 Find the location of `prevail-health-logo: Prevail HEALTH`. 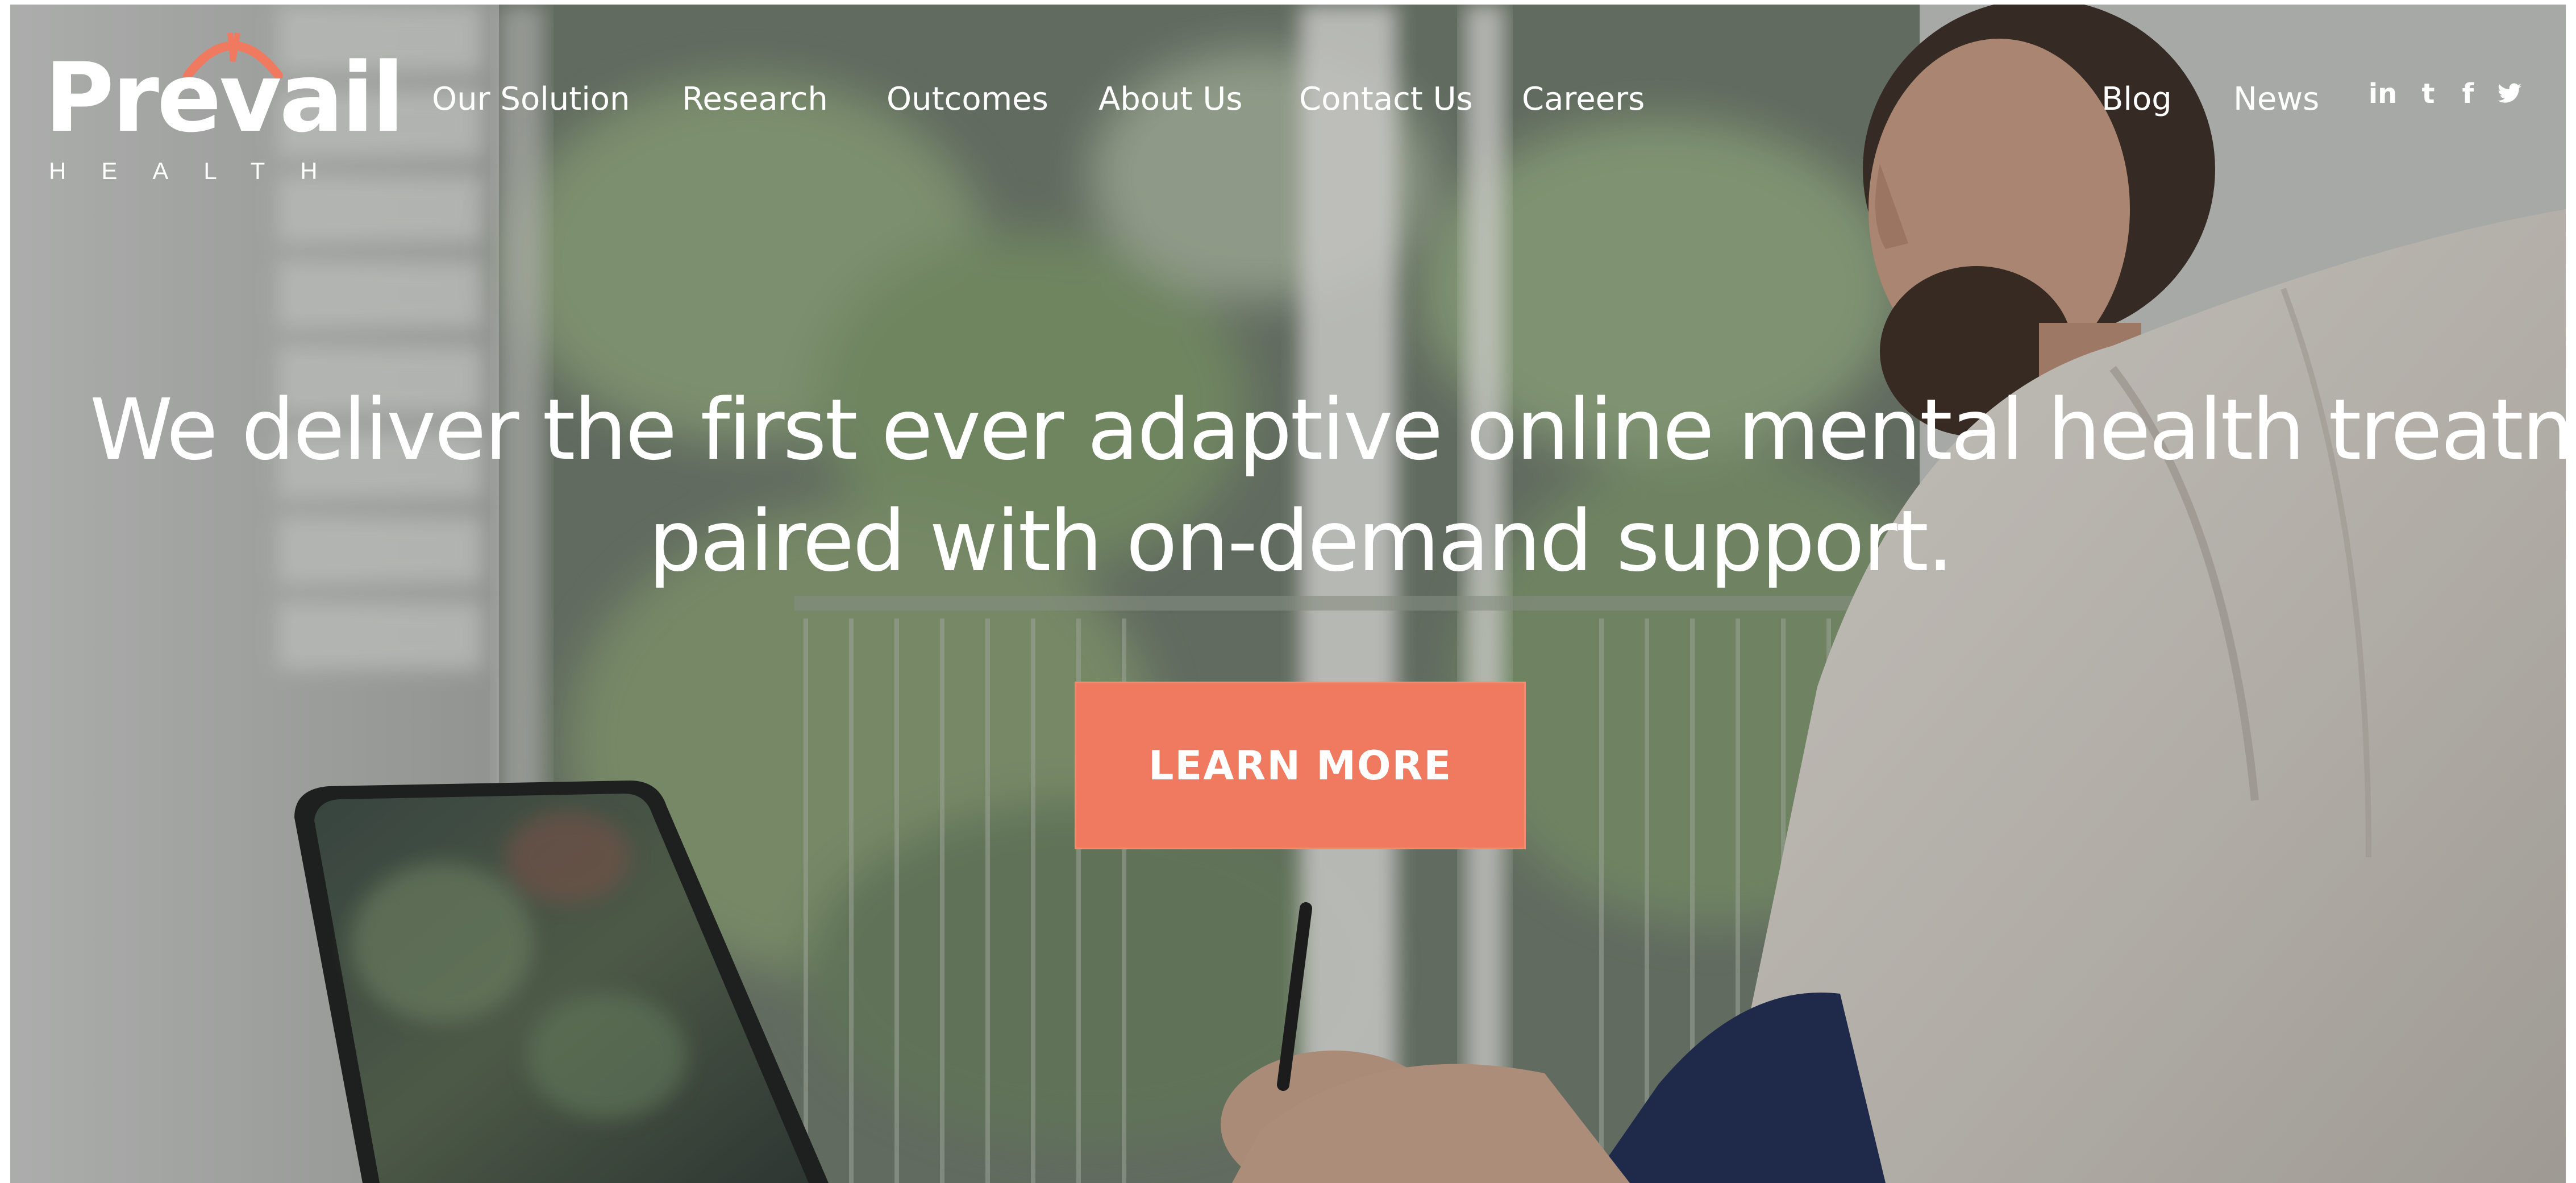

prevail-health-logo: Prevail HEALTH is located at coordinates (224, 105).